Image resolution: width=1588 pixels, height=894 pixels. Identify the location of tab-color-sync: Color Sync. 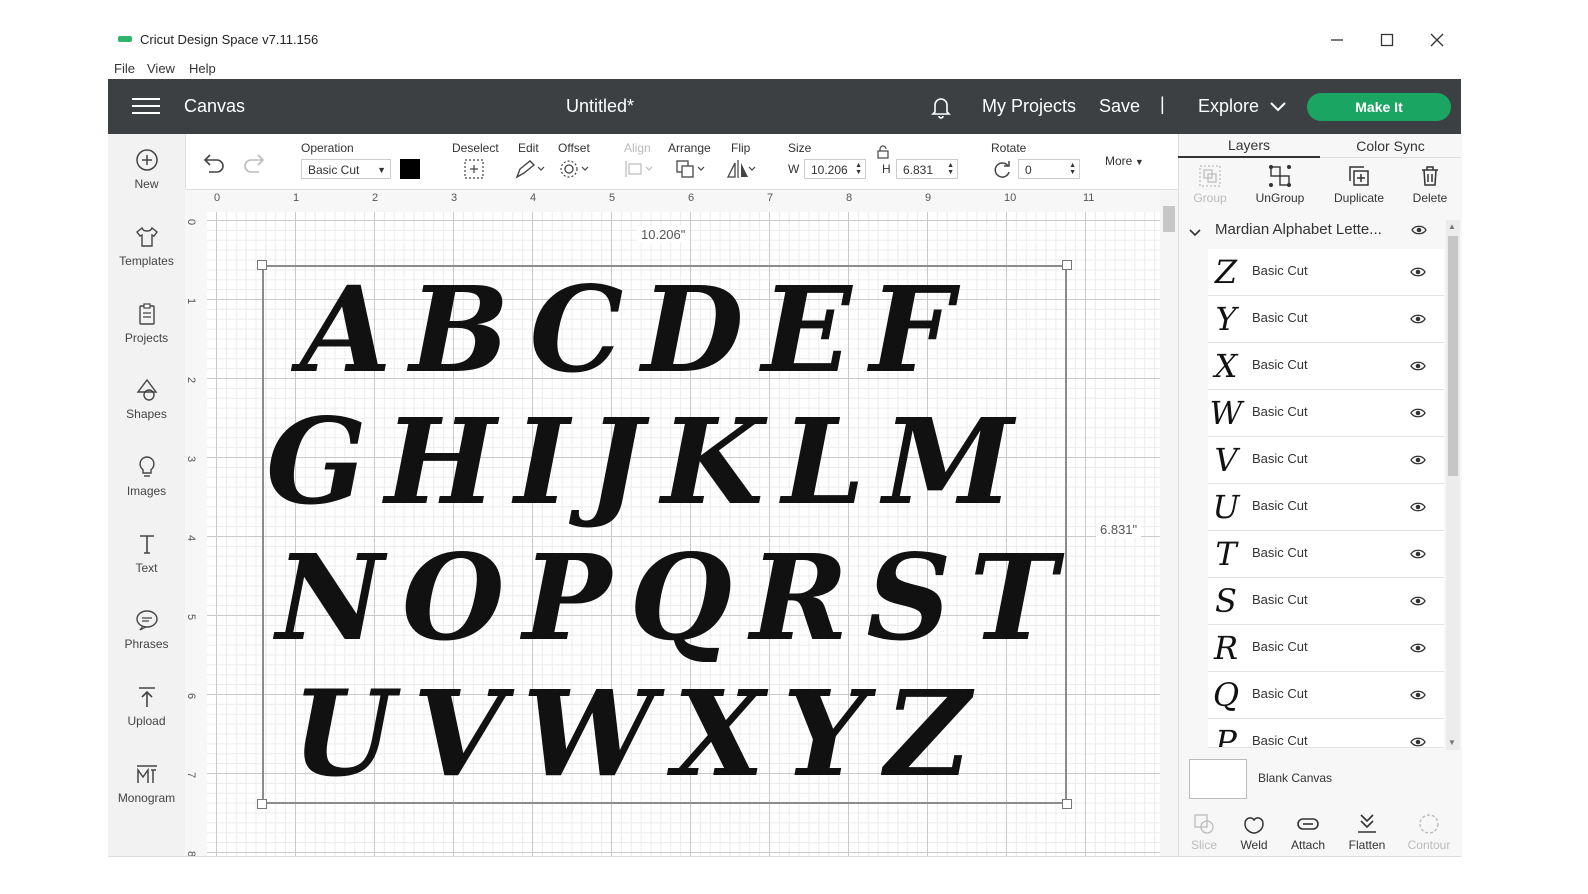
(1390, 146).